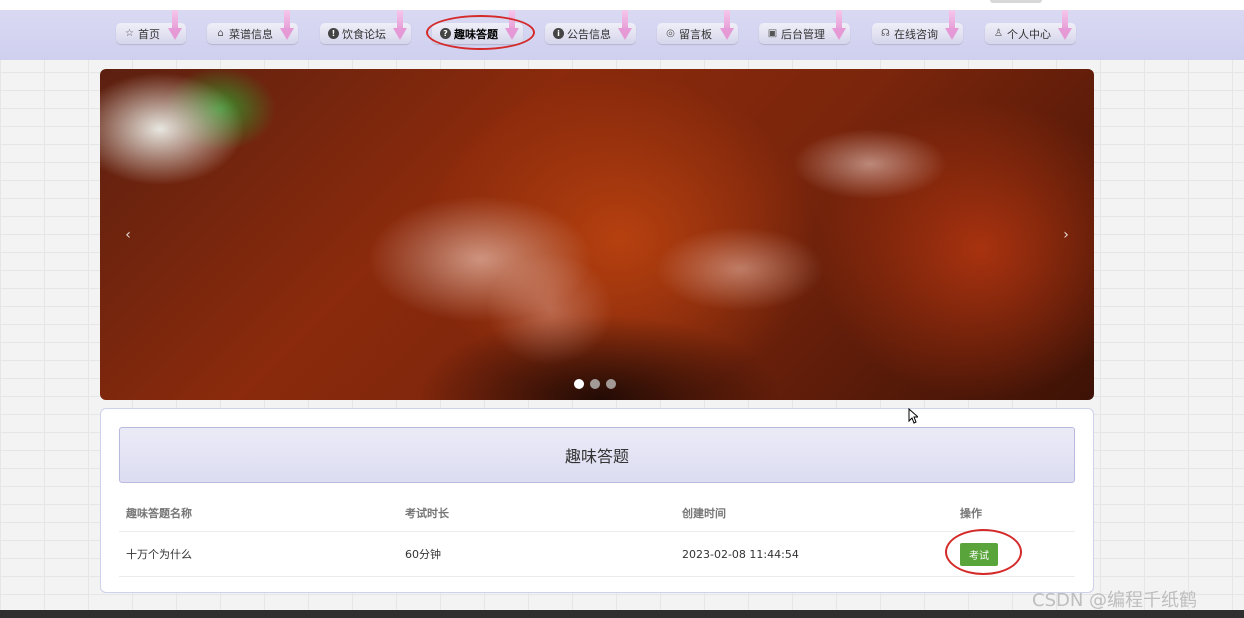  What do you see at coordinates (149, 34) in the screenshot?
I see `nav-item-label: 首页` at bounding box center [149, 34].